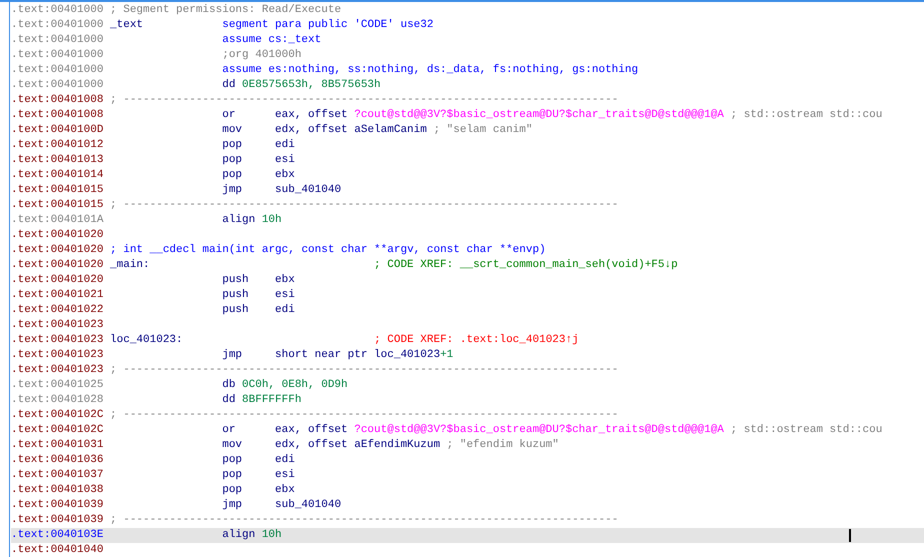 This screenshot has height=557, width=924. What do you see at coordinates (357, 445) in the screenshot?
I see `instruction-operands: edx, offset aEfendimKuzum` at bounding box center [357, 445].